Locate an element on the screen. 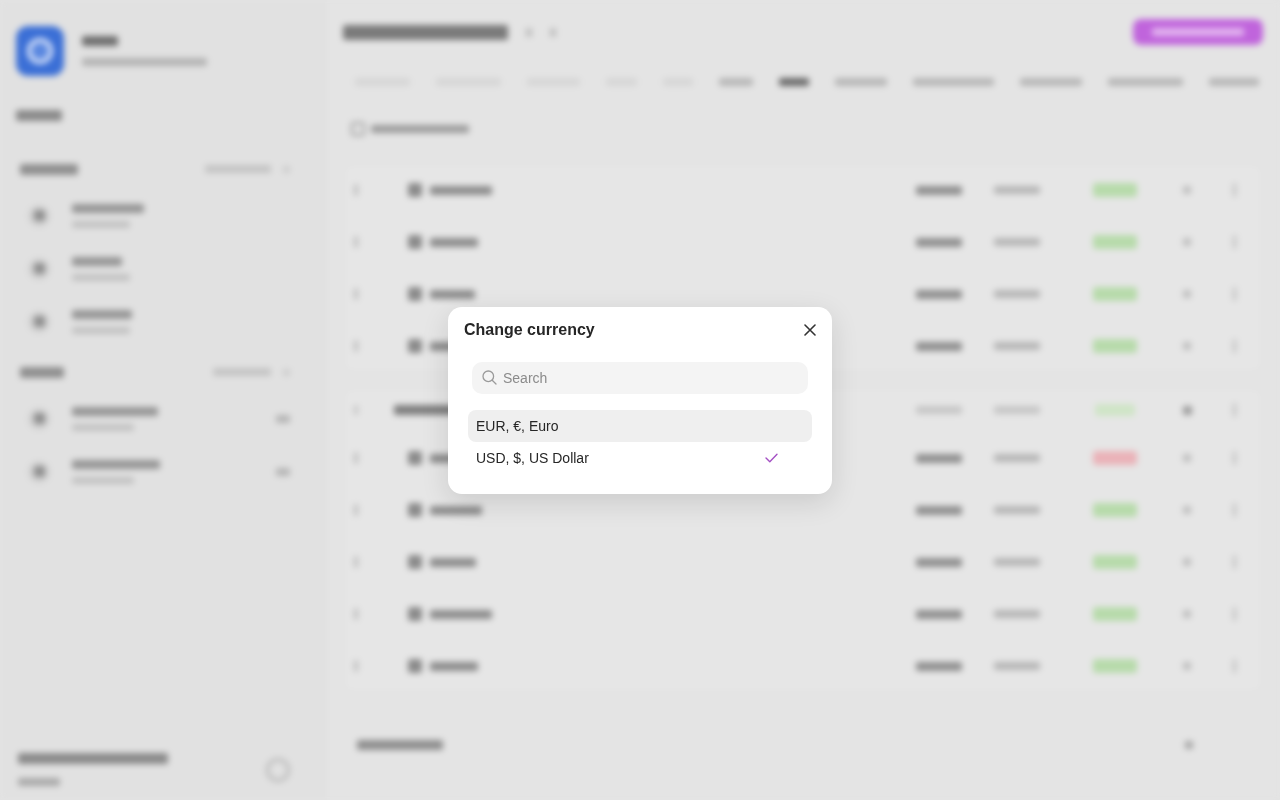 The height and width of the screenshot is (800, 1280). check-icon is located at coordinates (771, 457).